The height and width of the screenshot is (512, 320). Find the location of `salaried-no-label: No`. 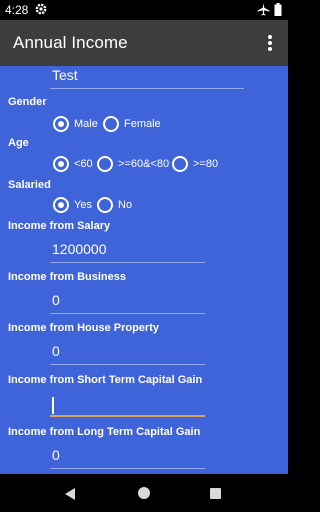

salaried-no-label: No is located at coordinates (125, 205).